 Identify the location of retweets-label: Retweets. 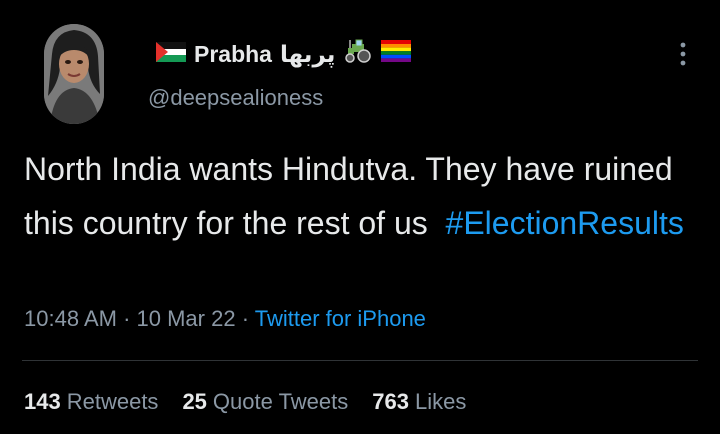
(112, 401).